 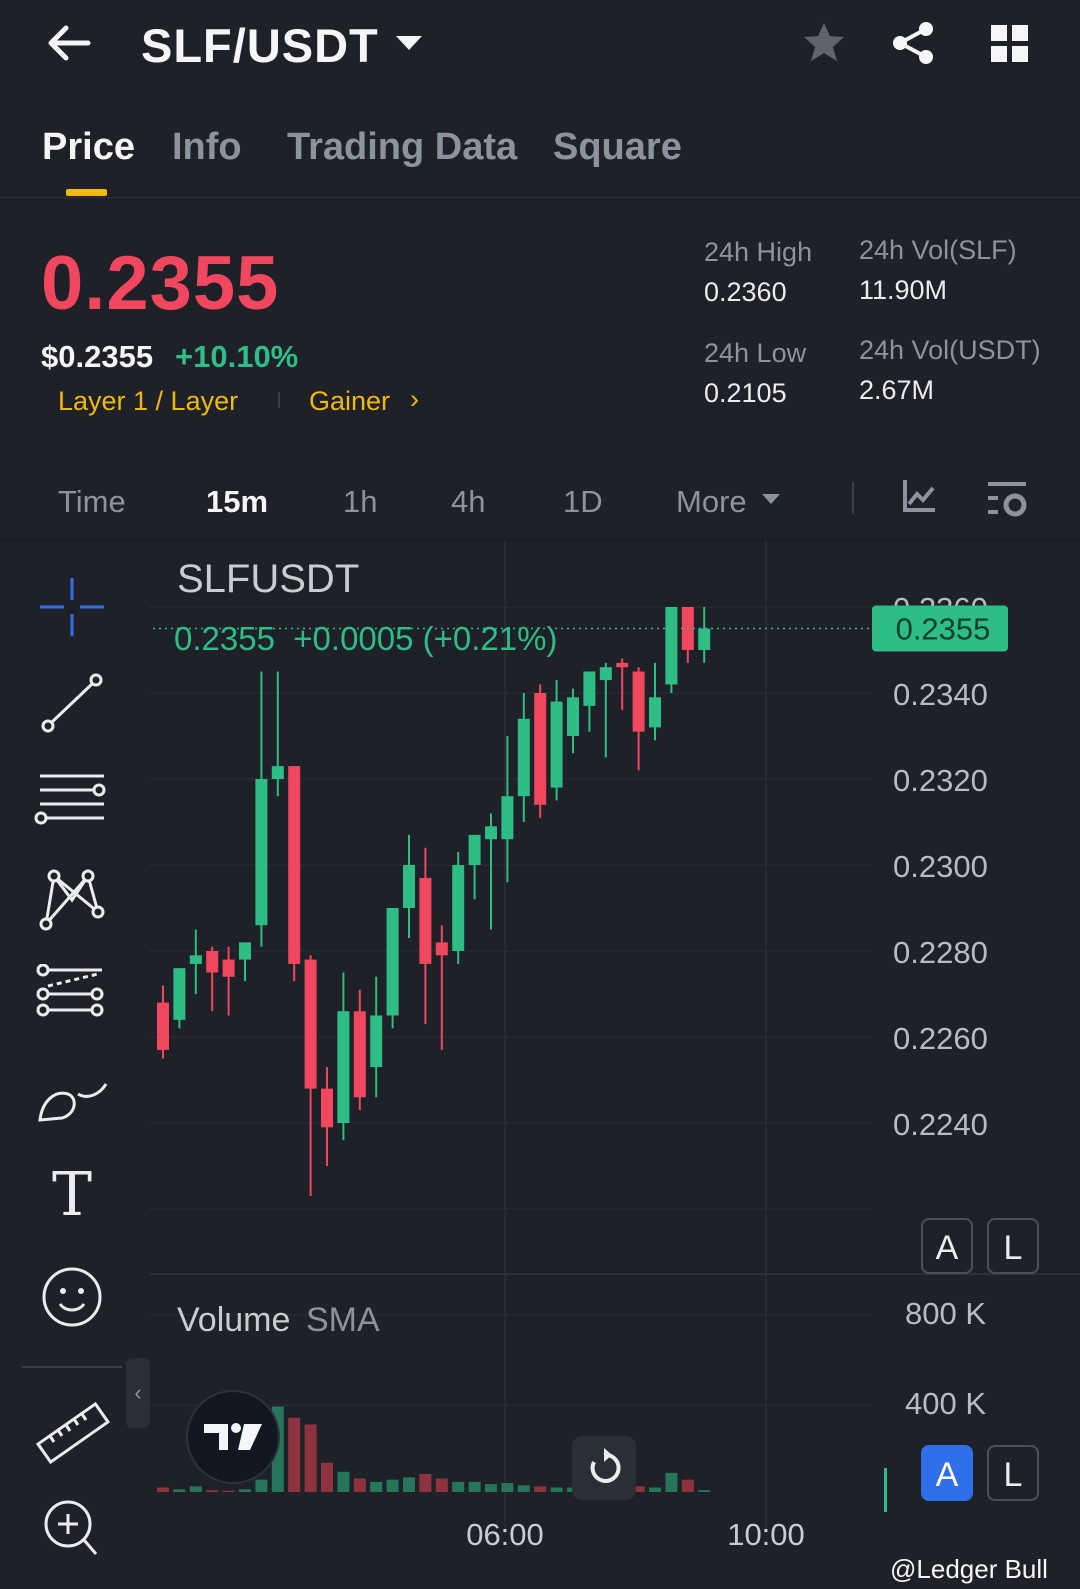 I want to click on stat-low-label: 24h Low, so click(x=755, y=353).